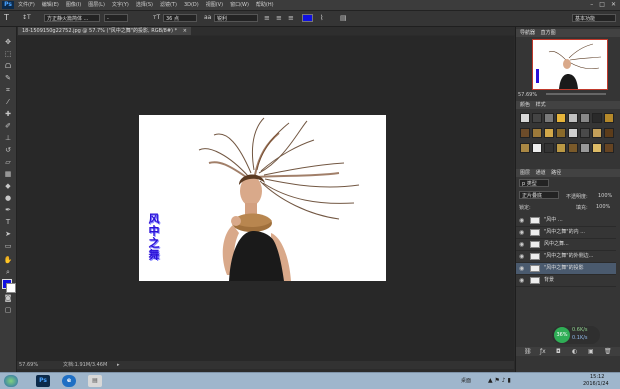  What do you see at coordinates (185, 31) in the screenshot?
I see `document-tab-close-icon: ×` at bounding box center [185, 31].